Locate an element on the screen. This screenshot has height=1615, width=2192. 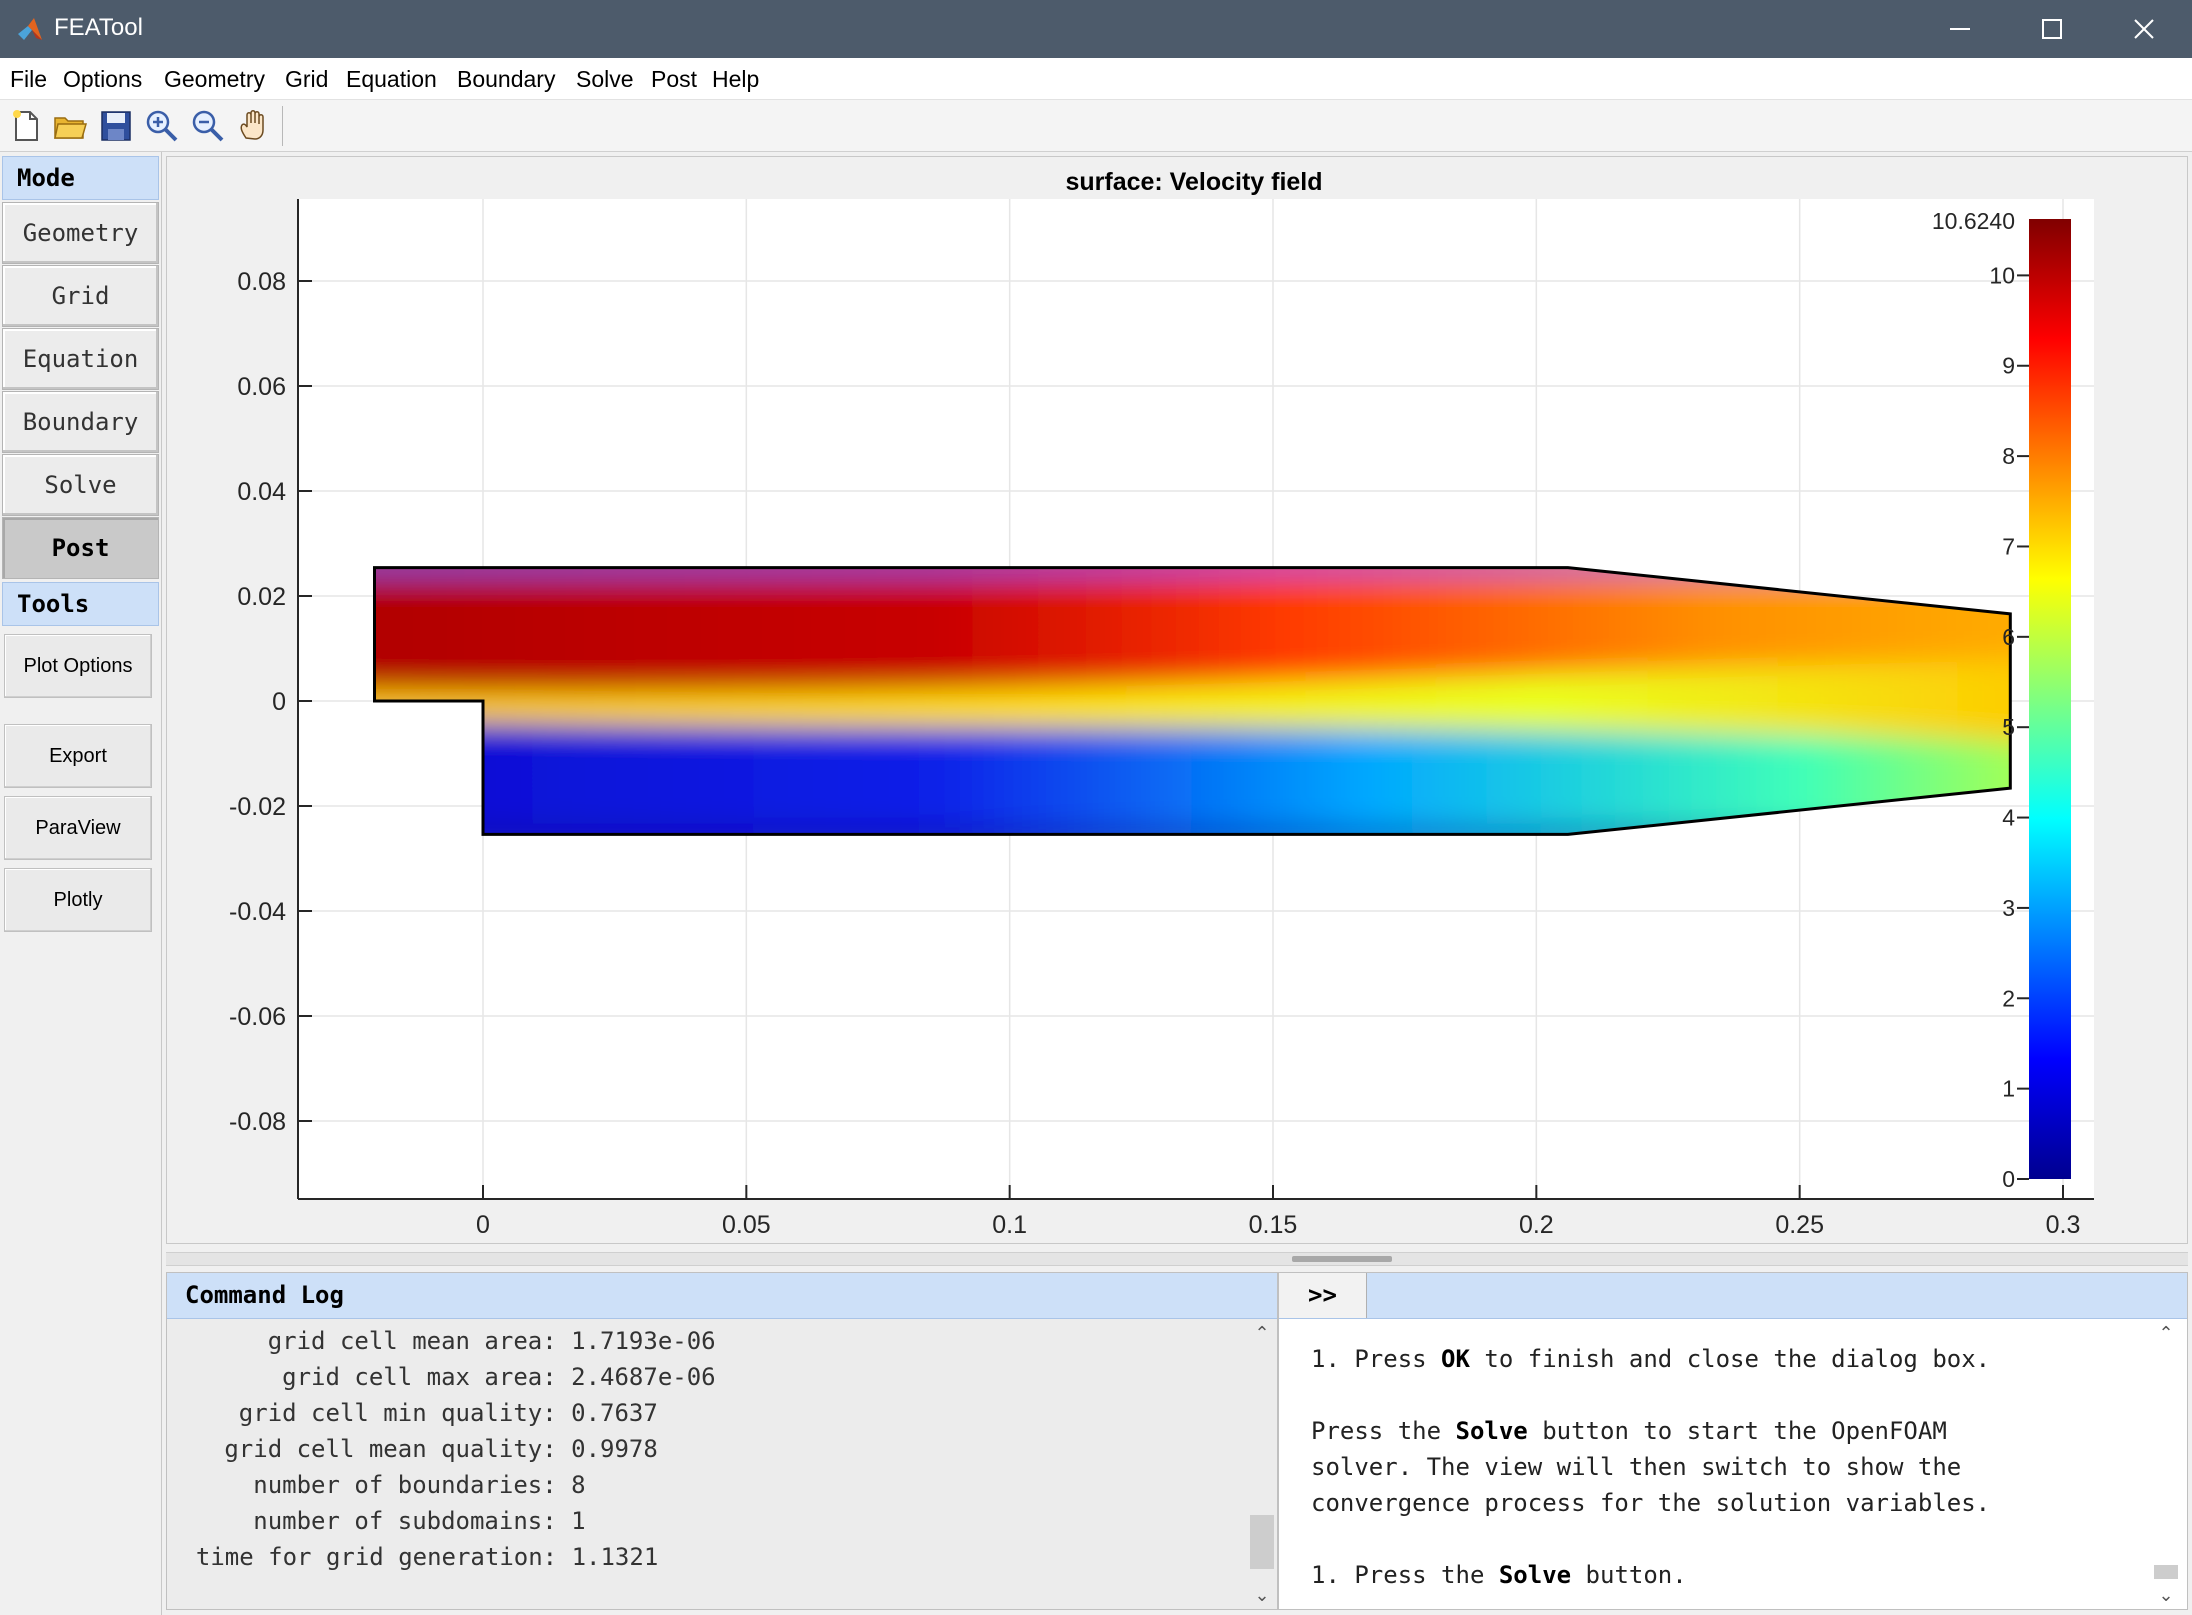
menu-post: Post is located at coordinates (674, 79).